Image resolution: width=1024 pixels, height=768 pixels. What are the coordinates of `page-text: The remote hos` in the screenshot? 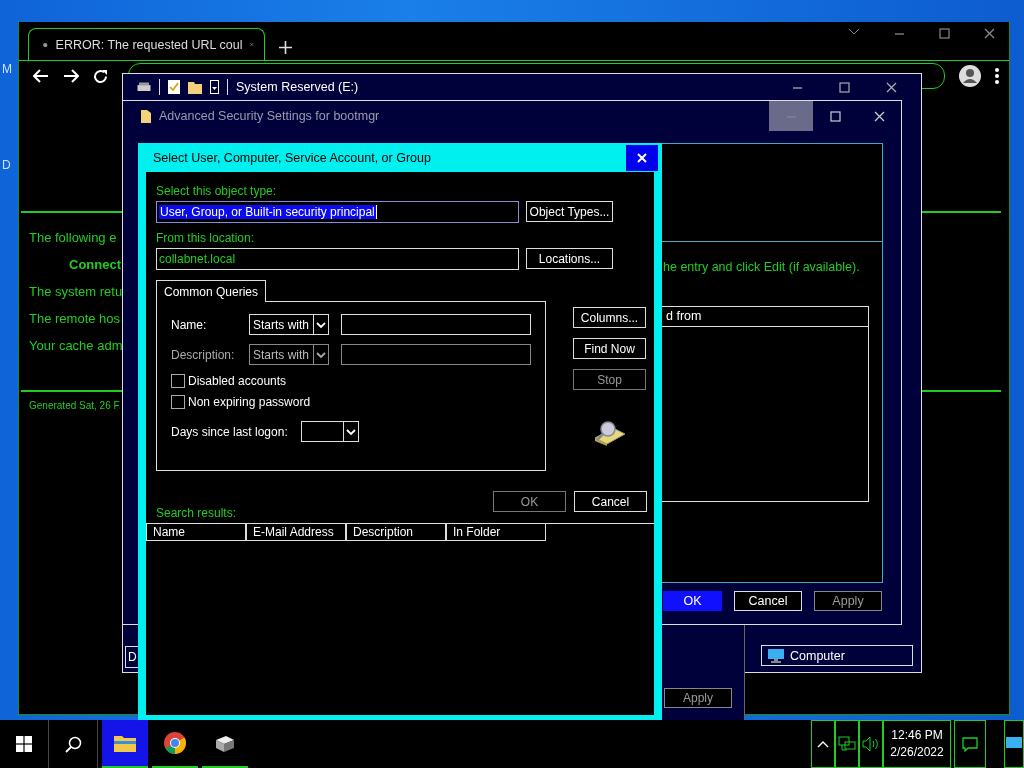 It's located at (75, 318).